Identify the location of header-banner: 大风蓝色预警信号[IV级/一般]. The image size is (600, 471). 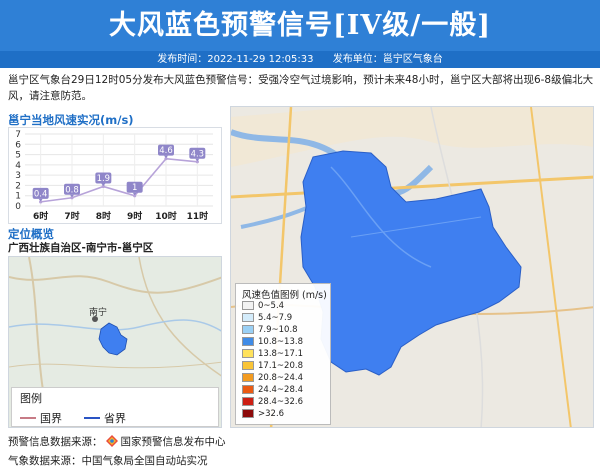
(300, 25).